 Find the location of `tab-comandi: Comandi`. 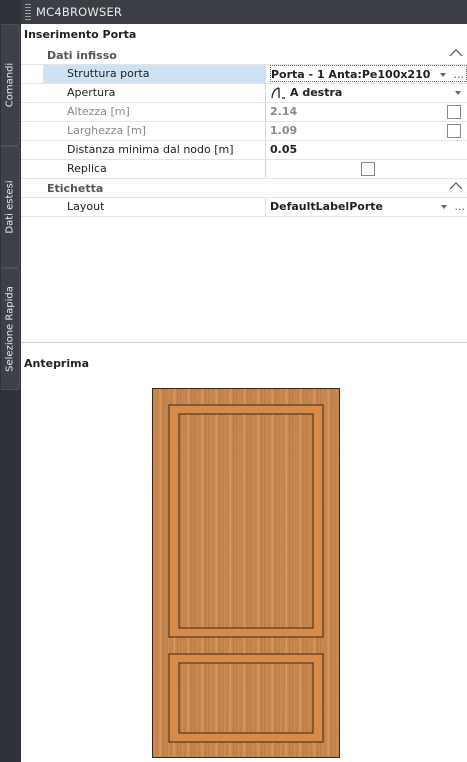

tab-comandi: Comandi is located at coordinates (10, 85).